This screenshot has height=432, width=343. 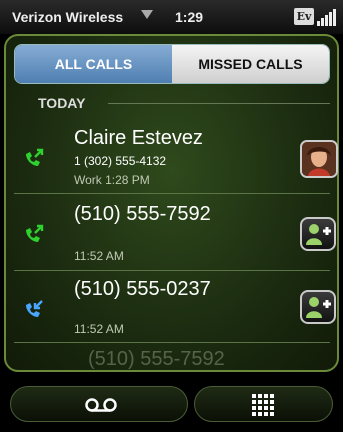 What do you see at coordinates (34, 308) in the screenshot?
I see `incoming-call-icon` at bounding box center [34, 308].